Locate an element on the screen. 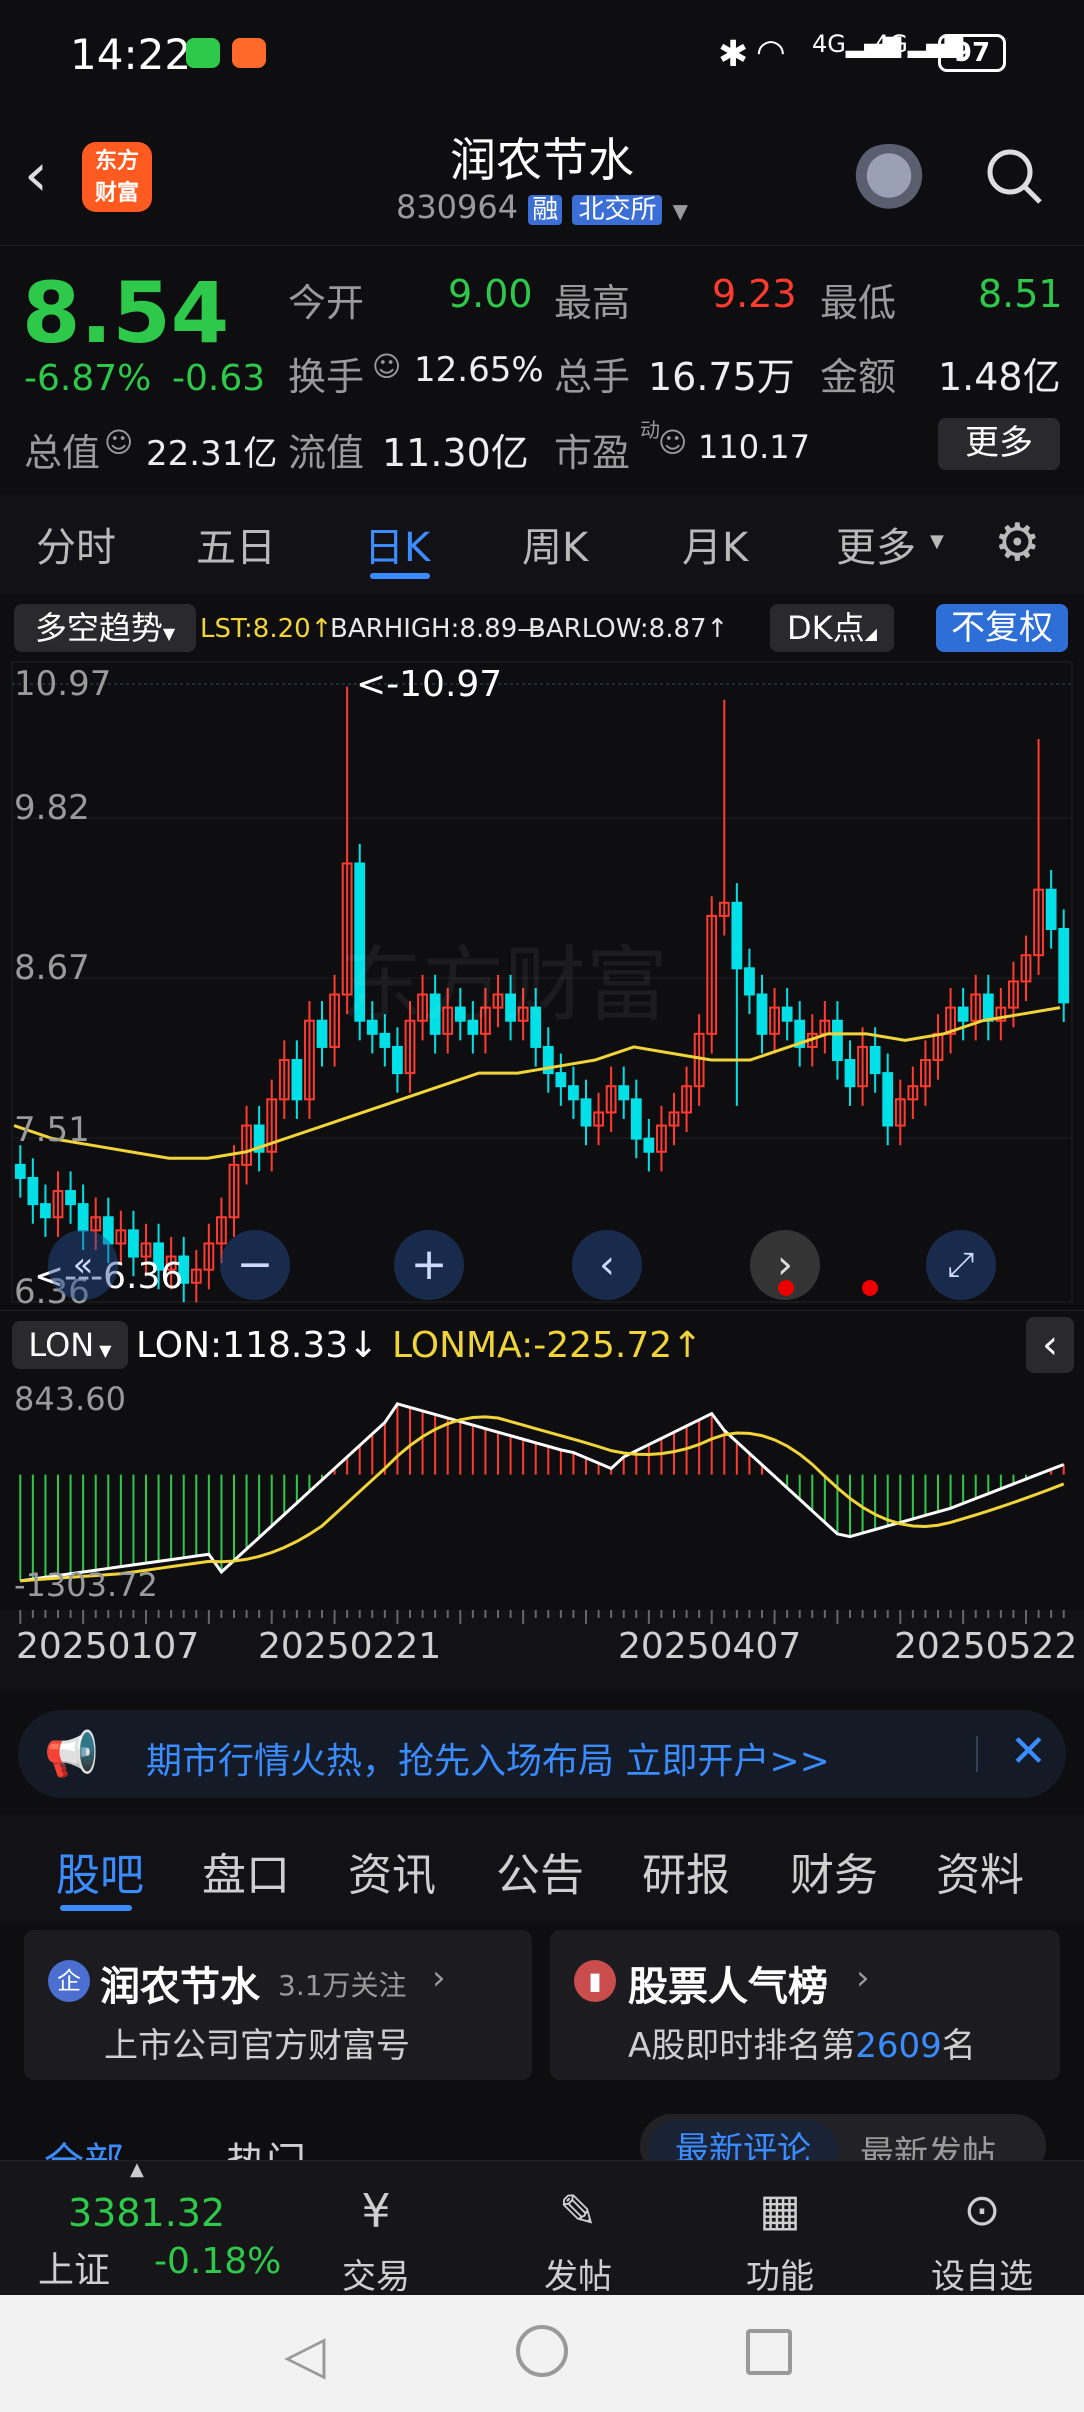 This screenshot has height=2412, width=1084. edit-icon: ✎ is located at coordinates (578, 2211).